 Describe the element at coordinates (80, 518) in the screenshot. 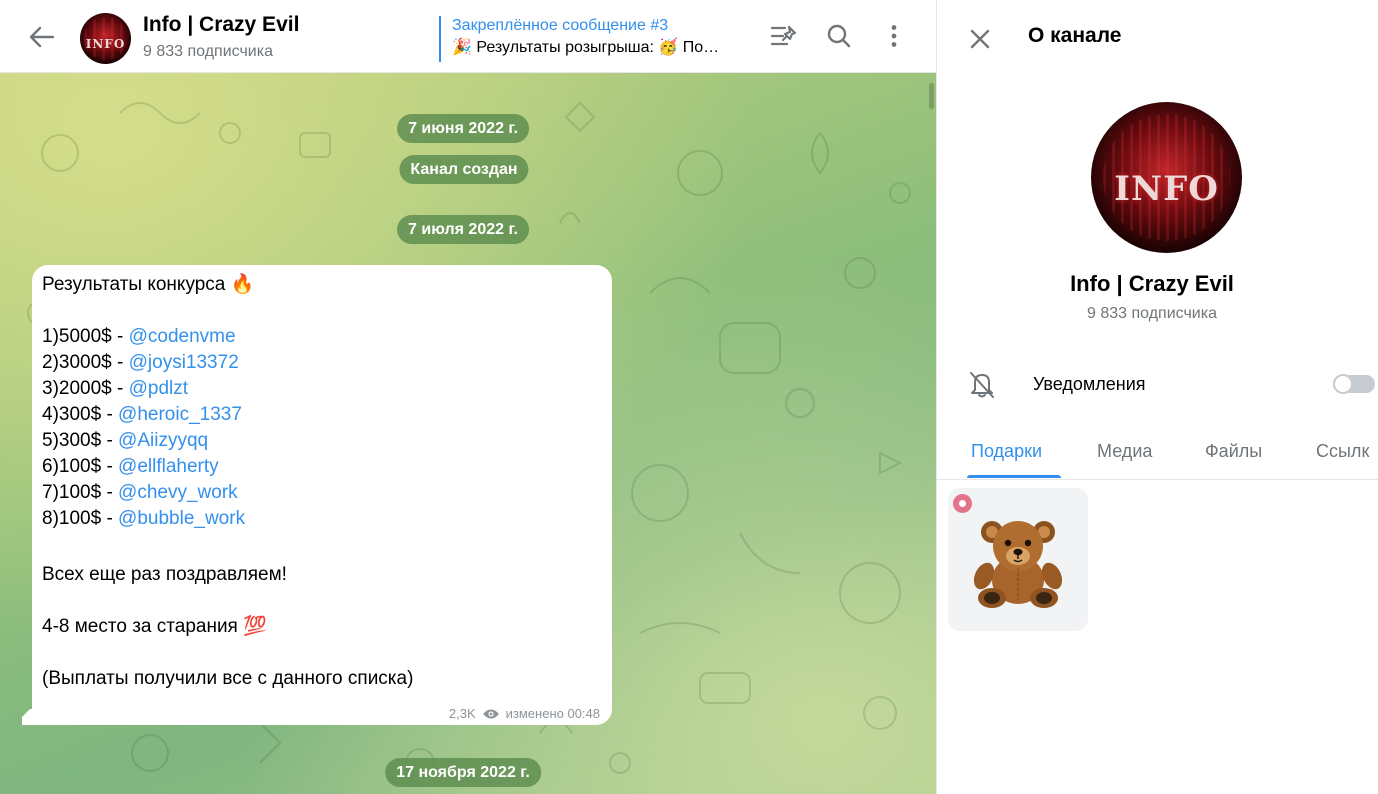

I see `winner-prize: 8)100$ -` at that location.